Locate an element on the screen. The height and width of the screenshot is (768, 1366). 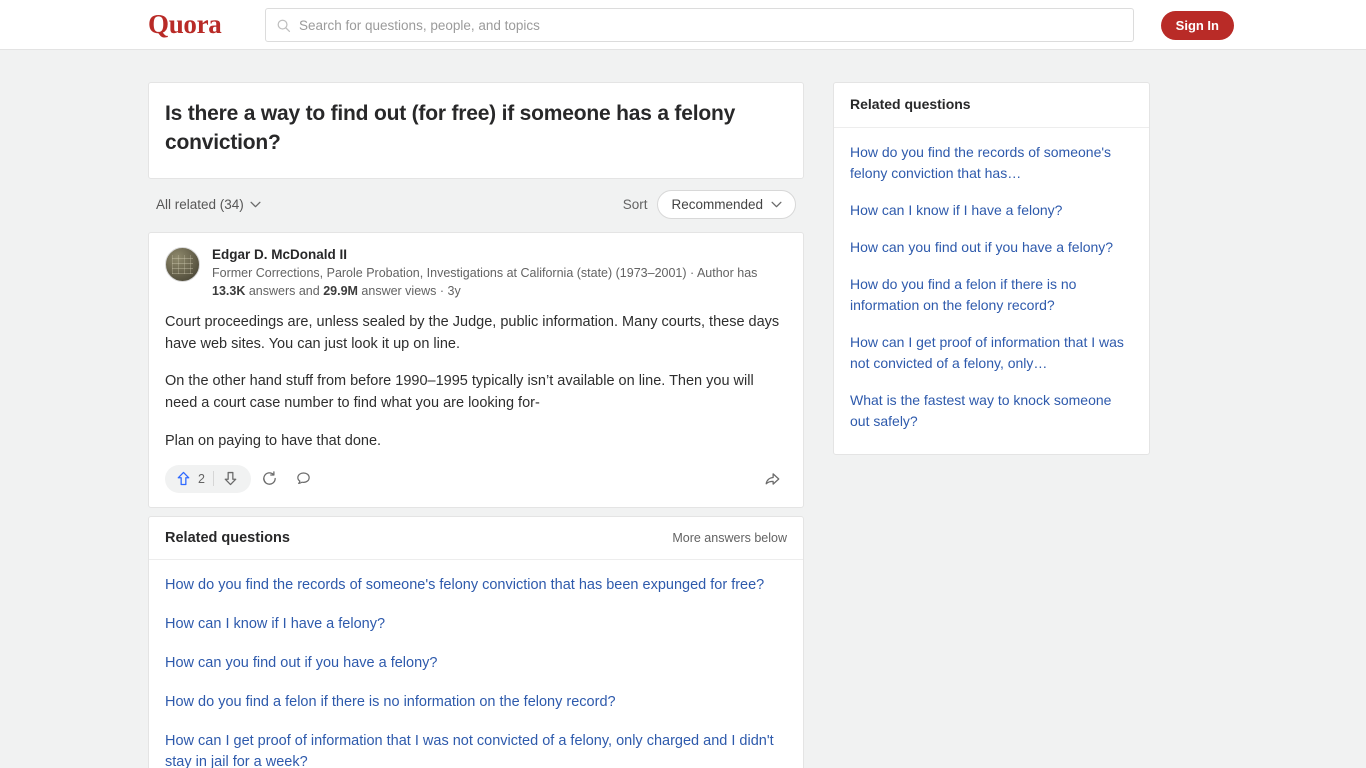
vote-pill: 2 is located at coordinates (208, 478).